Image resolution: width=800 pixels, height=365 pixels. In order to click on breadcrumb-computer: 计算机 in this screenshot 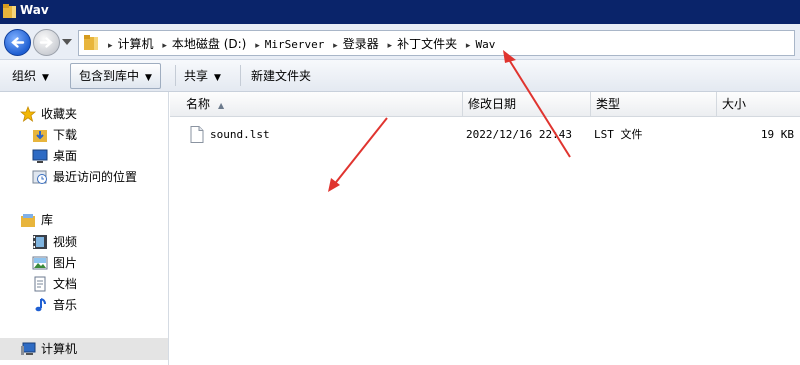, I will do `click(136, 44)`.